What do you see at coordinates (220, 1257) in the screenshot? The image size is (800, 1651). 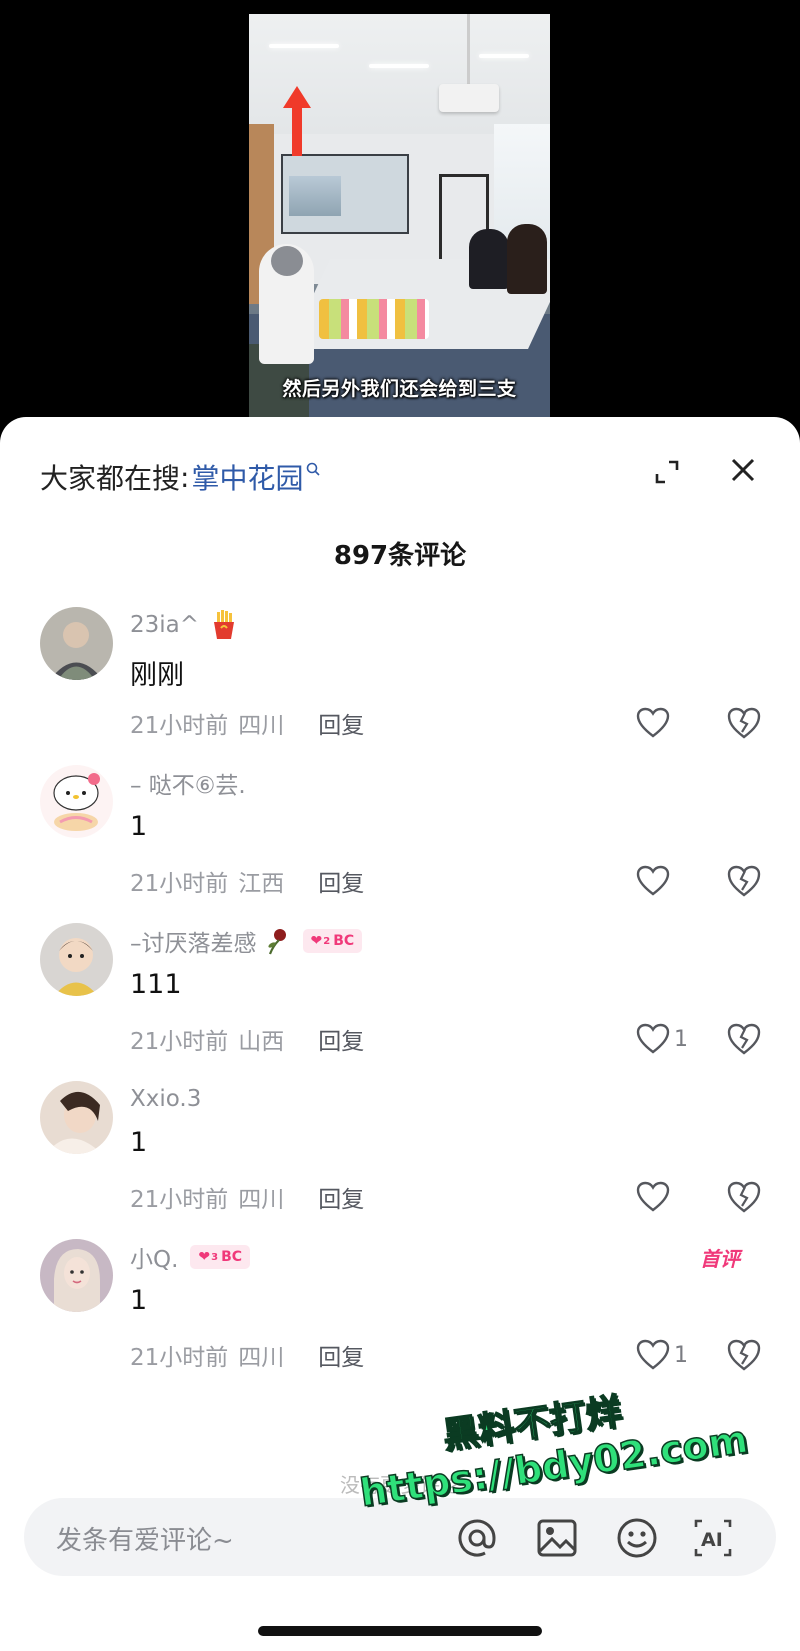 I see `level-badge: ❤ 3 BC` at bounding box center [220, 1257].